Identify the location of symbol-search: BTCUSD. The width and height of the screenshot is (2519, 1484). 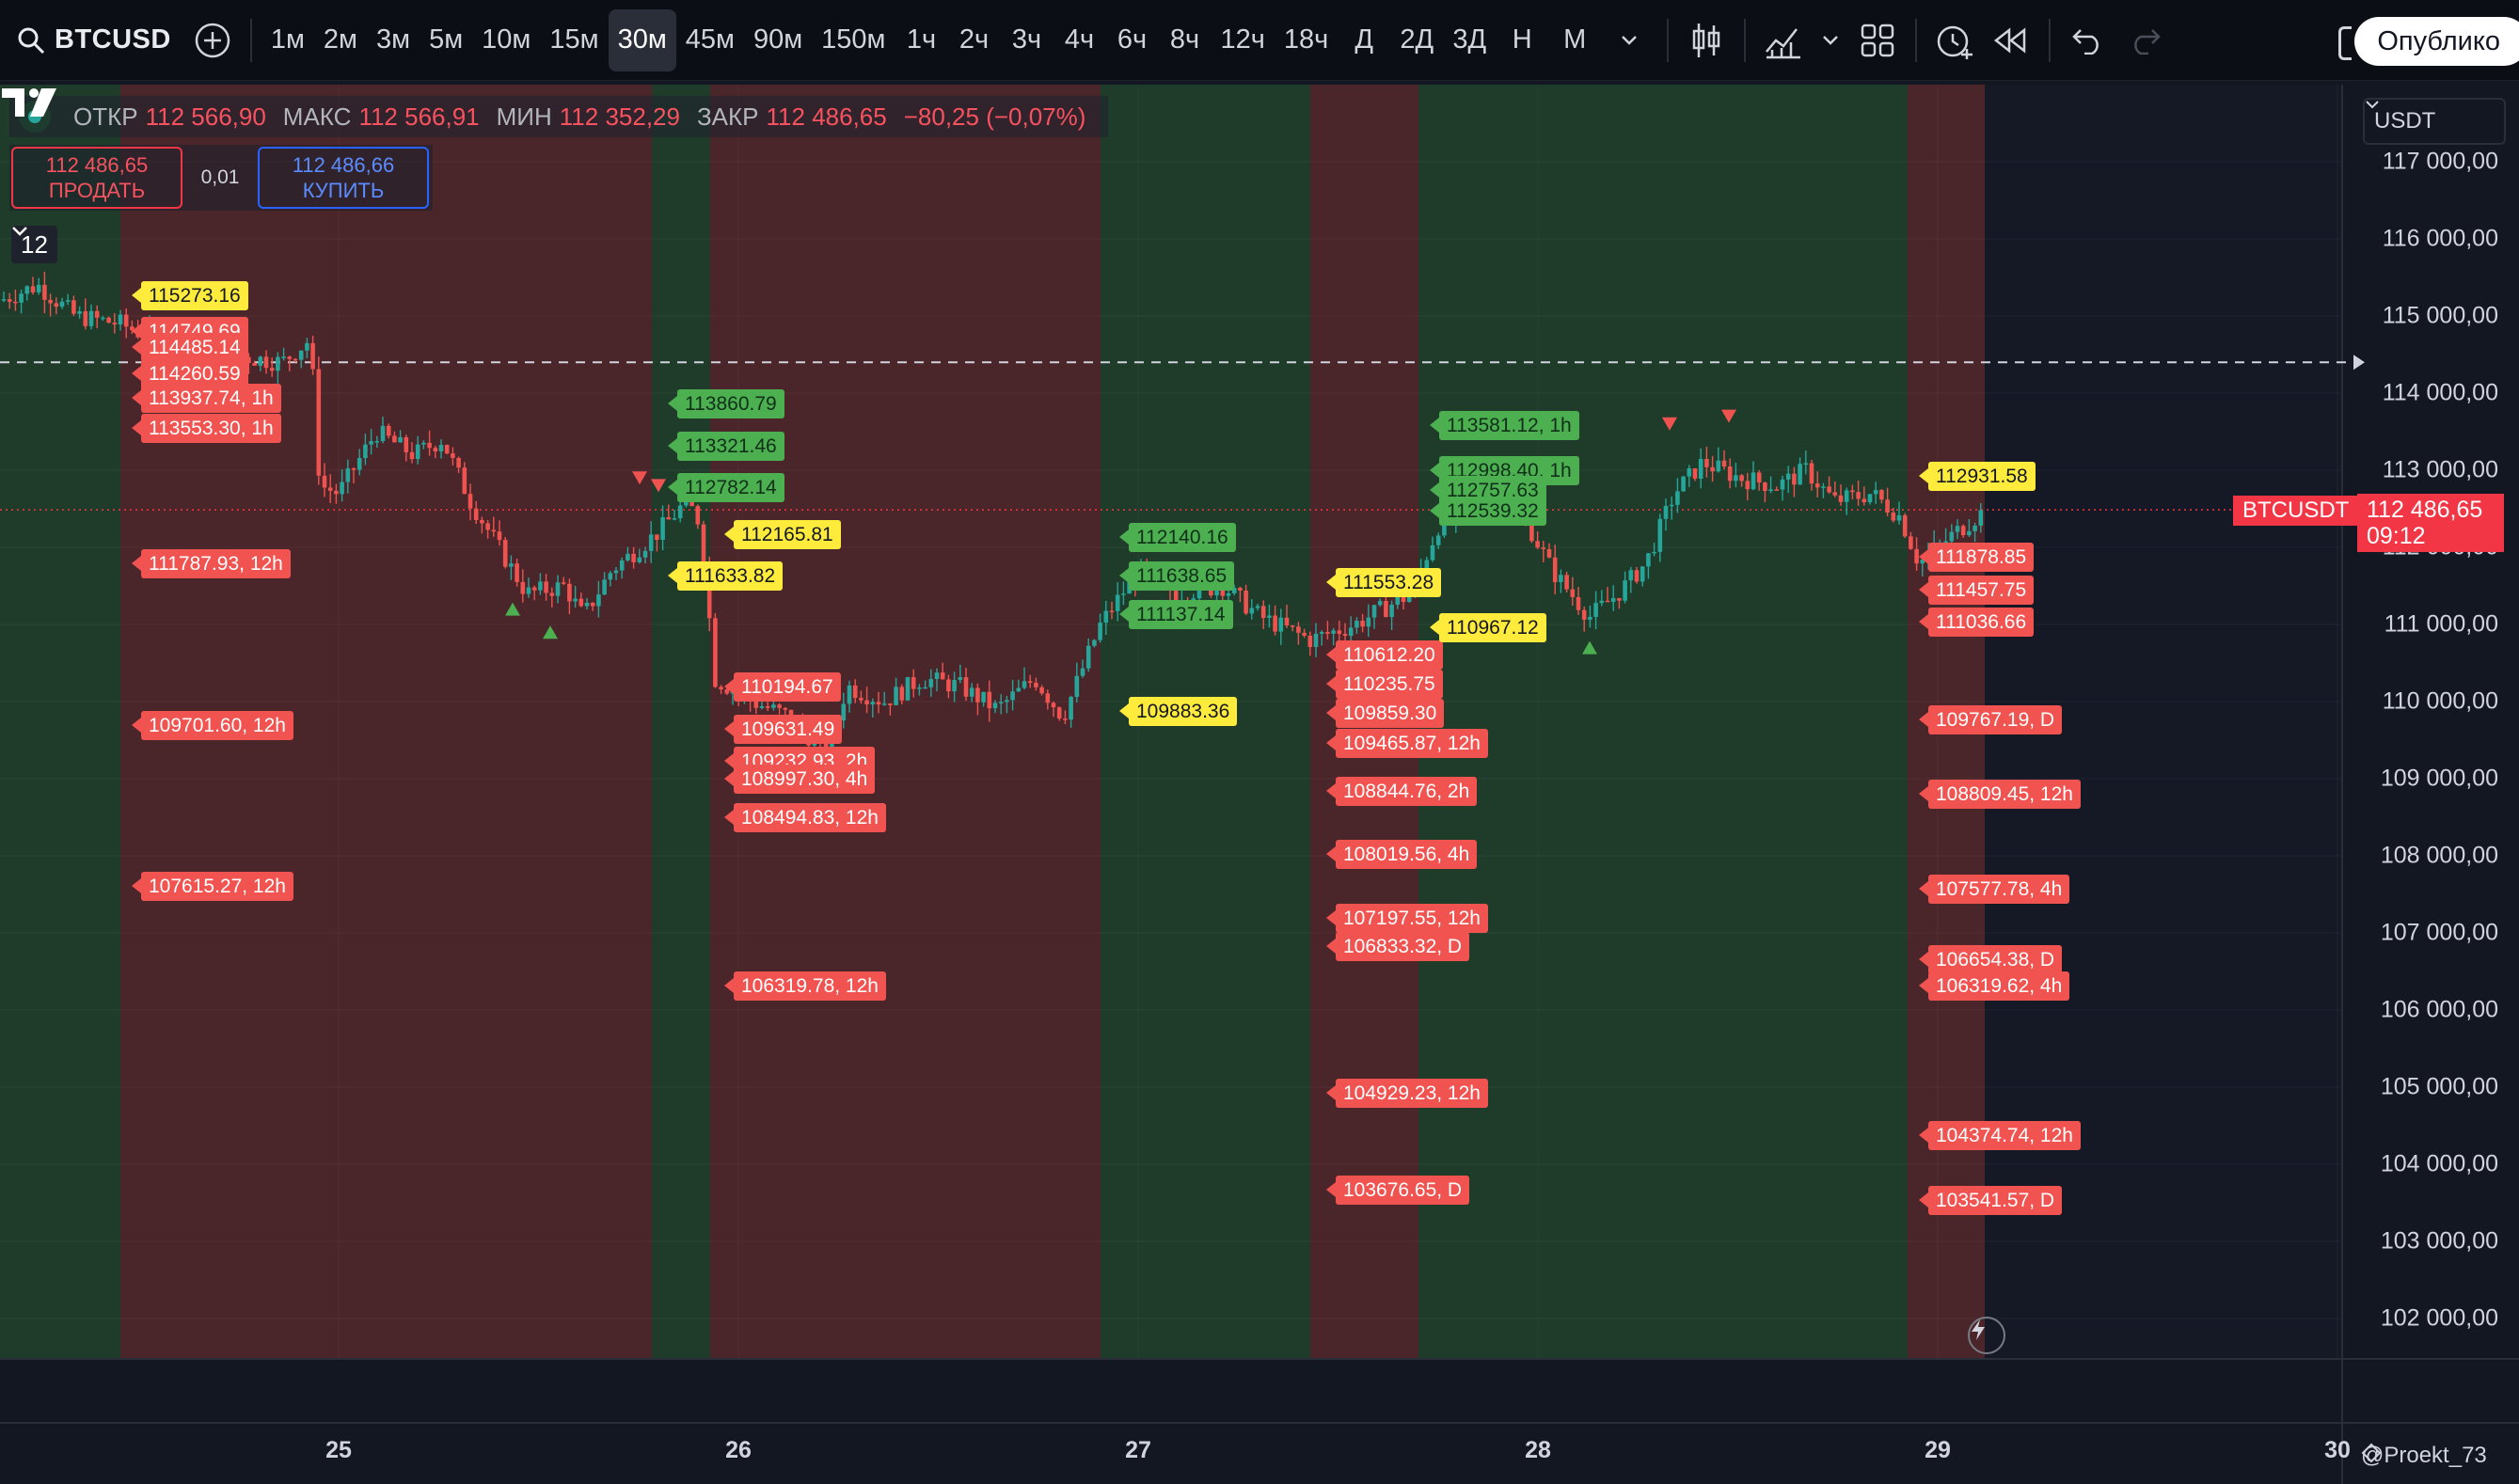
(92, 40).